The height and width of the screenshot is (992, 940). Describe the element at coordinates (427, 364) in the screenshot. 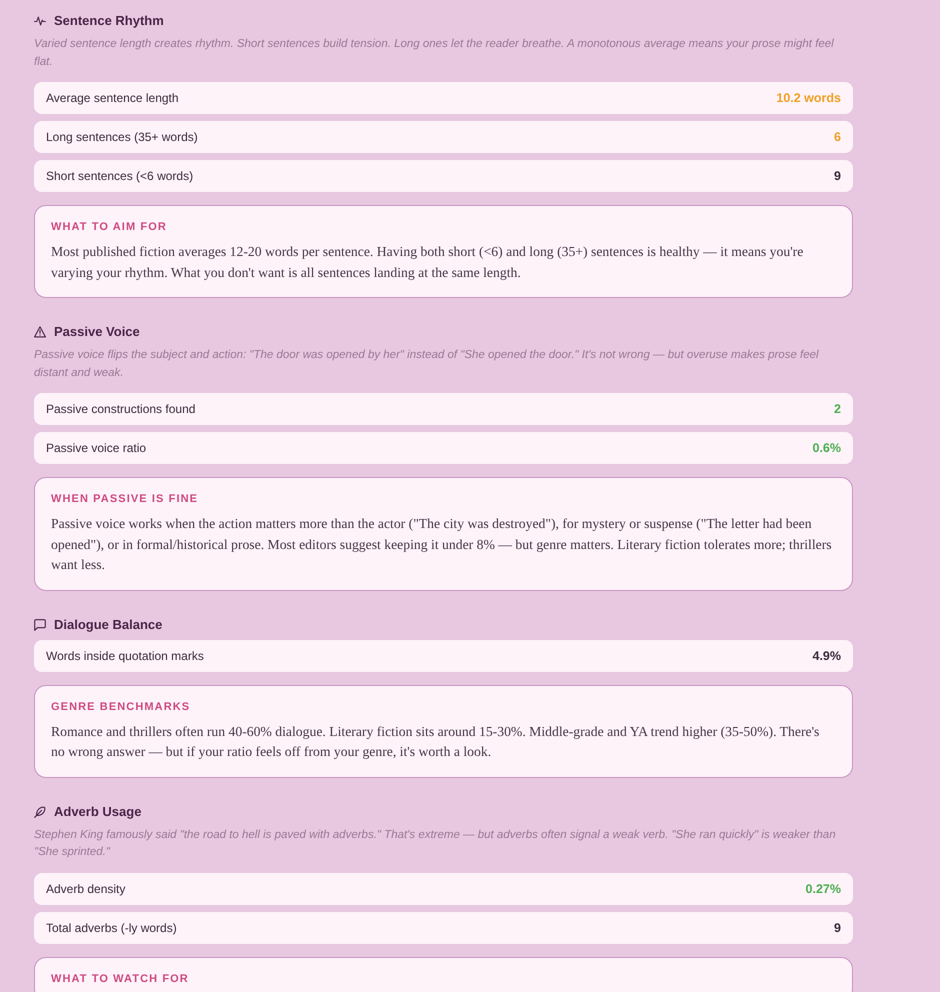

I see `section-description: Passive voice flips the subject and action: "The door was opened by her" instead of "She opened the door." It's not wrong — but overuse makes prose feel distant and weak.` at that location.